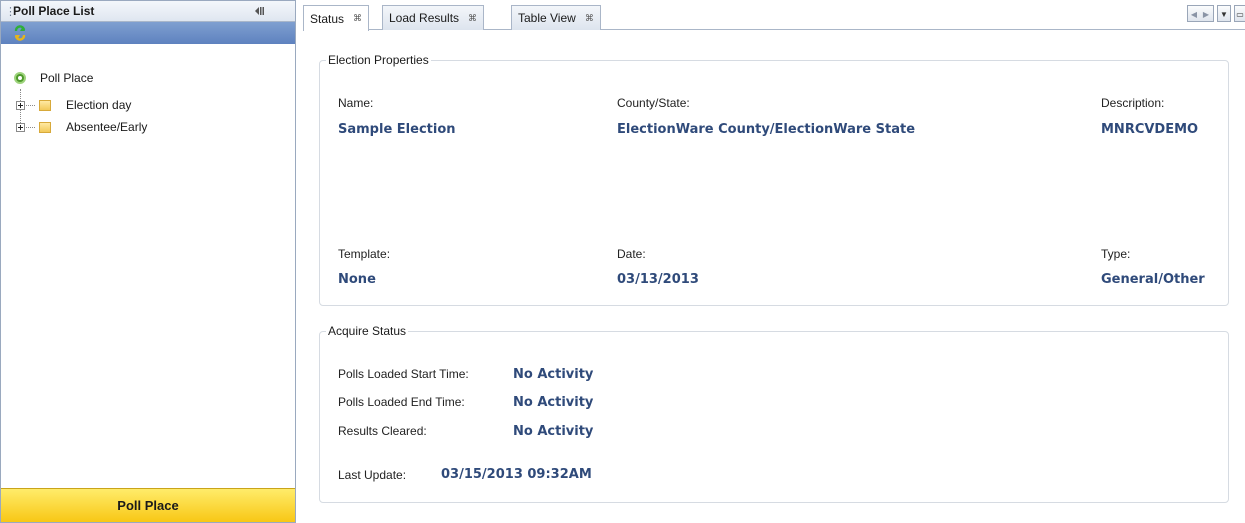  Describe the element at coordinates (67, 78) in the screenshot. I see `tree-root-label: Poll Place` at that location.